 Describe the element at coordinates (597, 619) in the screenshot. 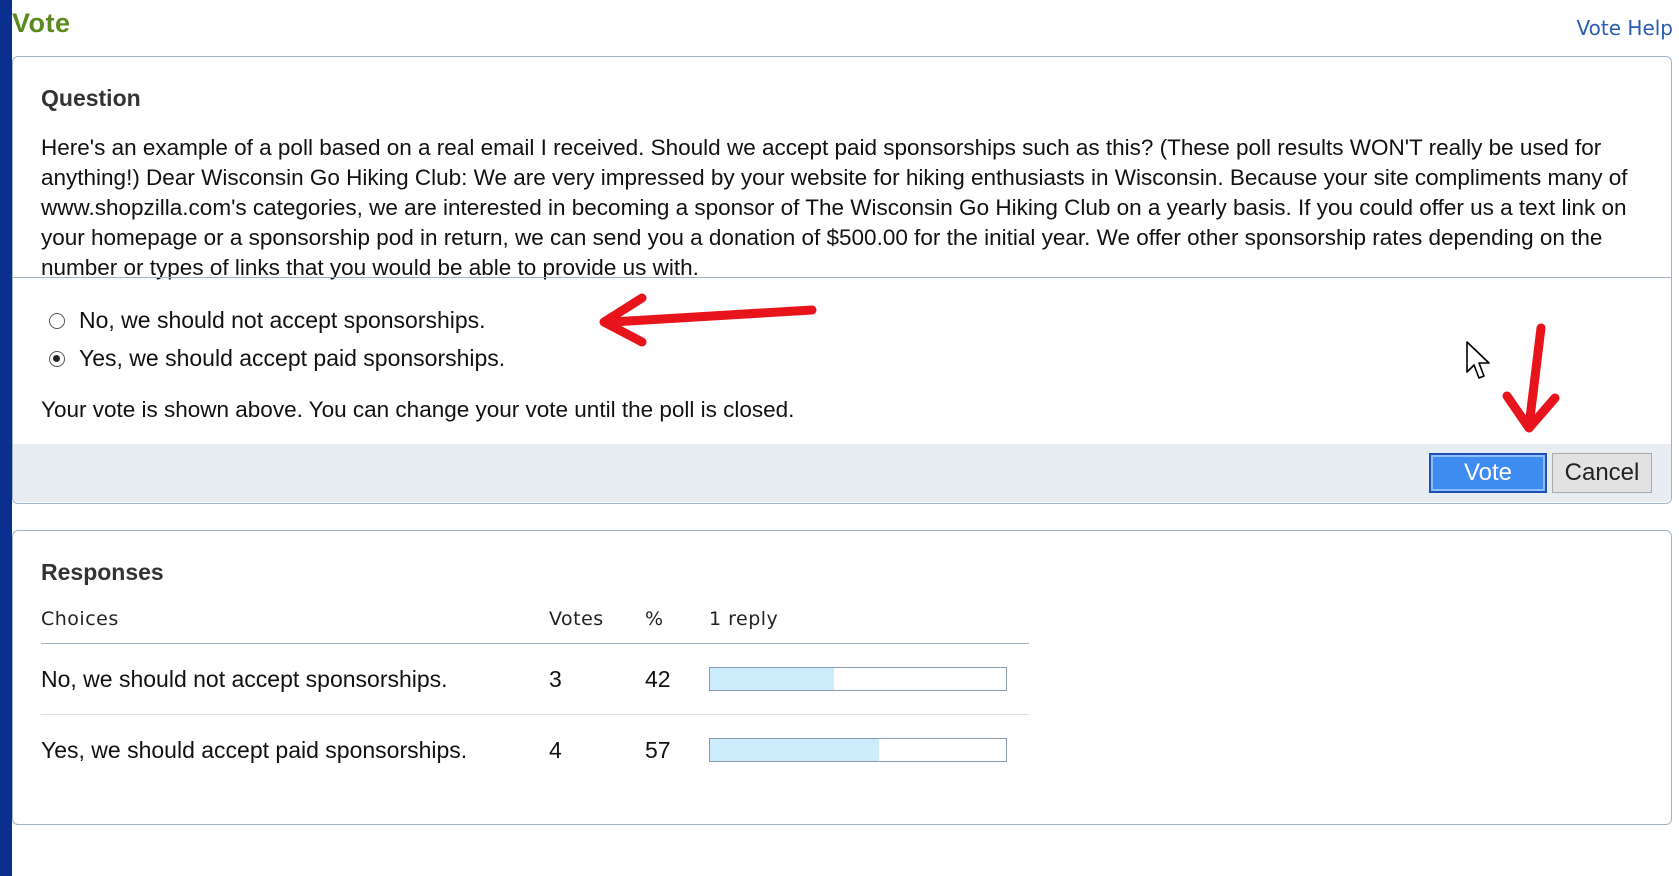

I see `column-header-votes: Votes` at that location.